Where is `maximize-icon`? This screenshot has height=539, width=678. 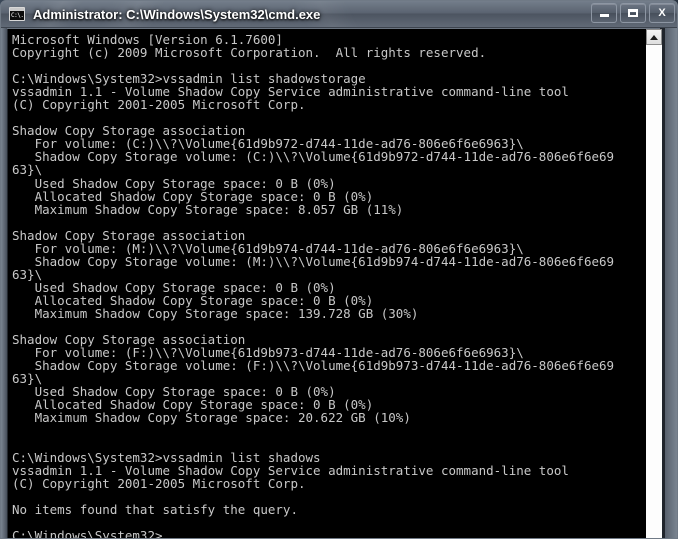
maximize-icon is located at coordinates (633, 13).